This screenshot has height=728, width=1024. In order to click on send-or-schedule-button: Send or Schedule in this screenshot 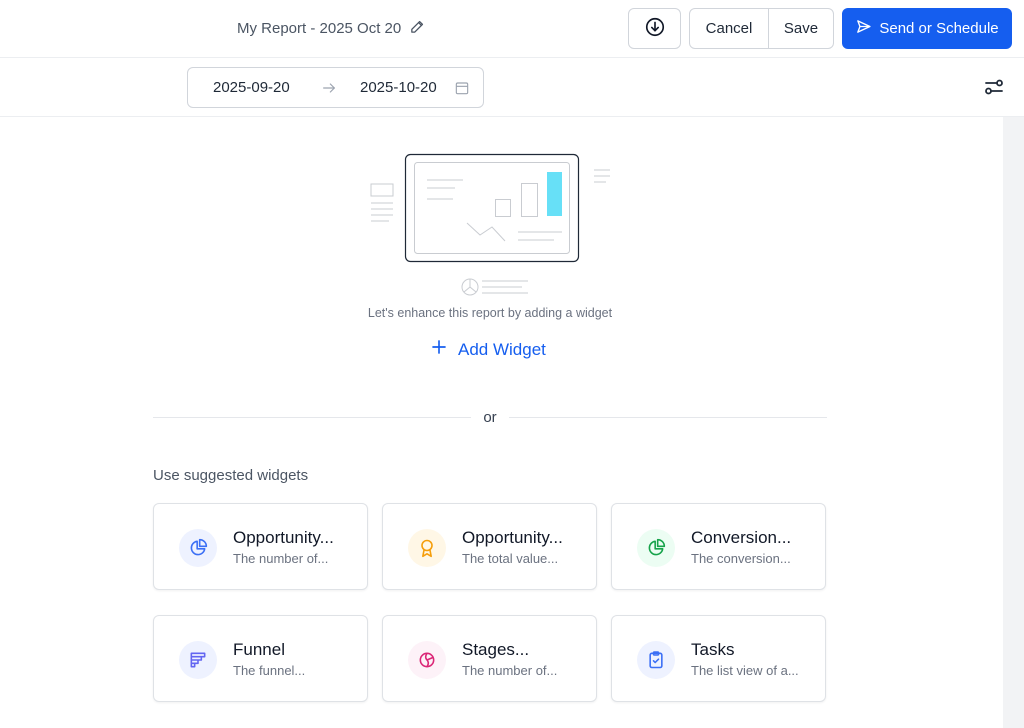, I will do `click(927, 28)`.